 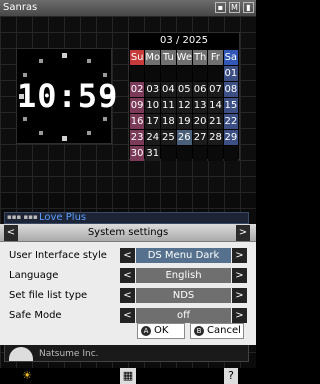 I want to click on user-name: Sanras, so click(x=20, y=7).